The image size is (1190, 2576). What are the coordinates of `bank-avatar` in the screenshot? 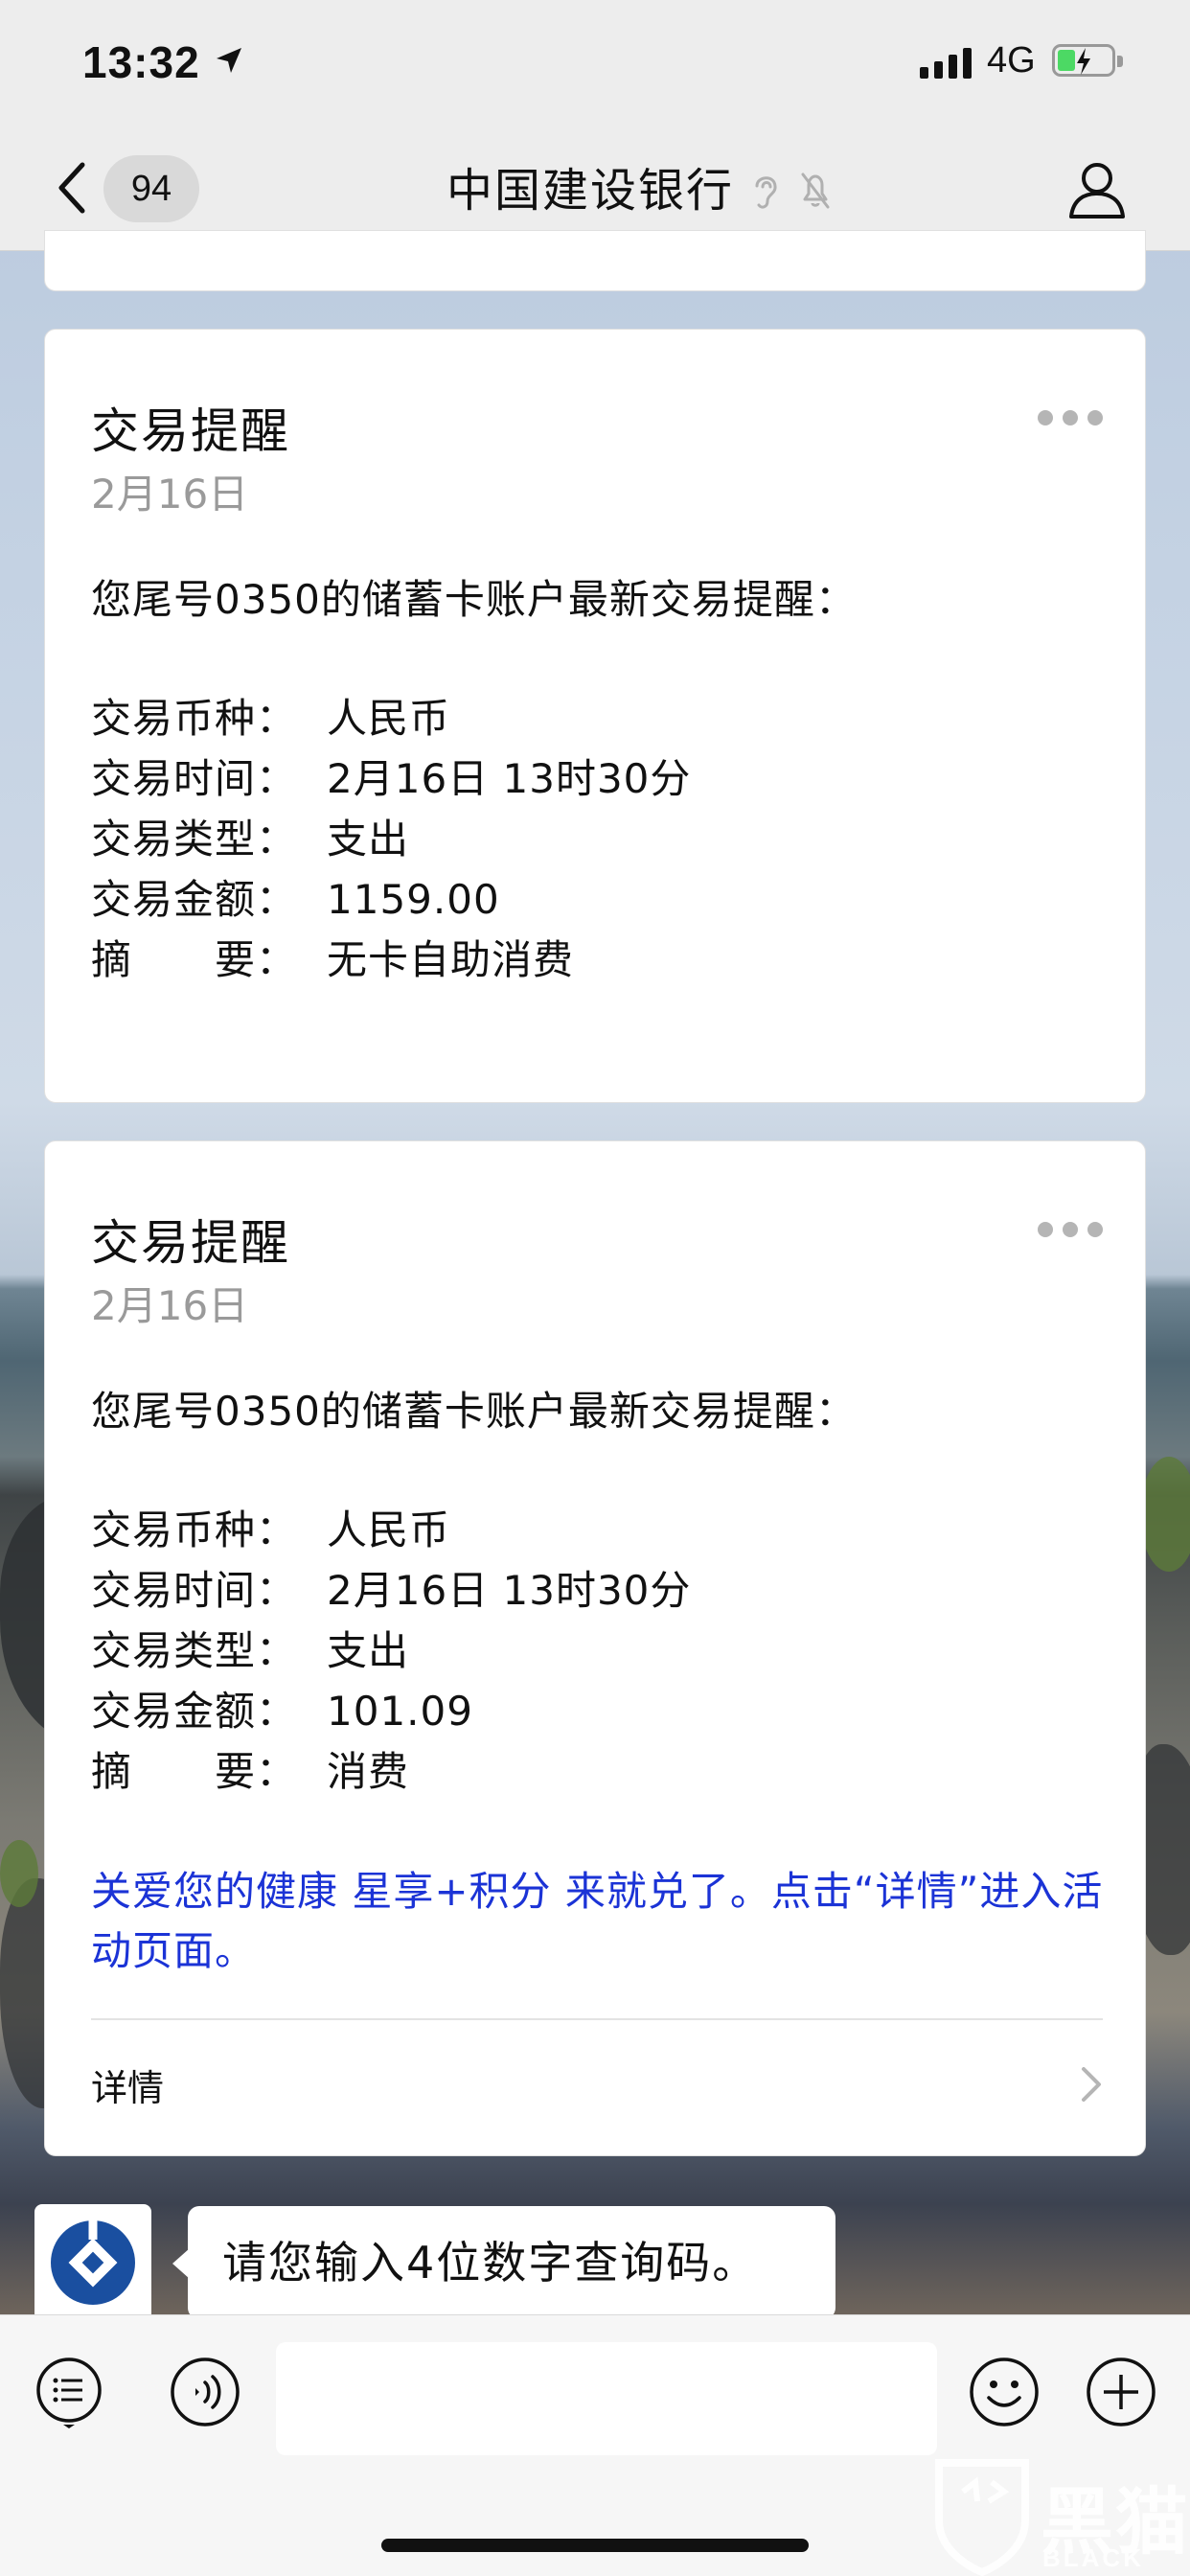 It's located at (93, 2262).